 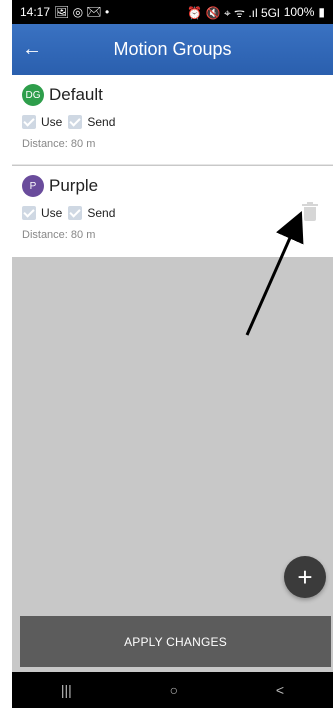 I want to click on system-nav-bar: ||| ○ <, so click(x=172, y=690).